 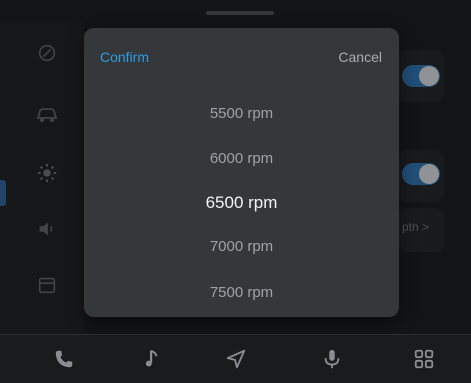 I want to click on bottom-nav-bar, so click(x=235, y=358).